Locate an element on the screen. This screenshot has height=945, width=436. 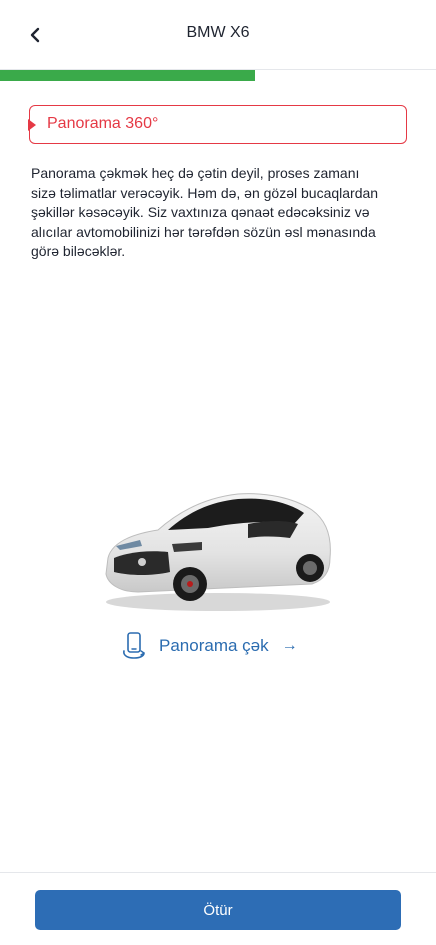
section-banner: Panorama 360° is located at coordinates (217, 124).